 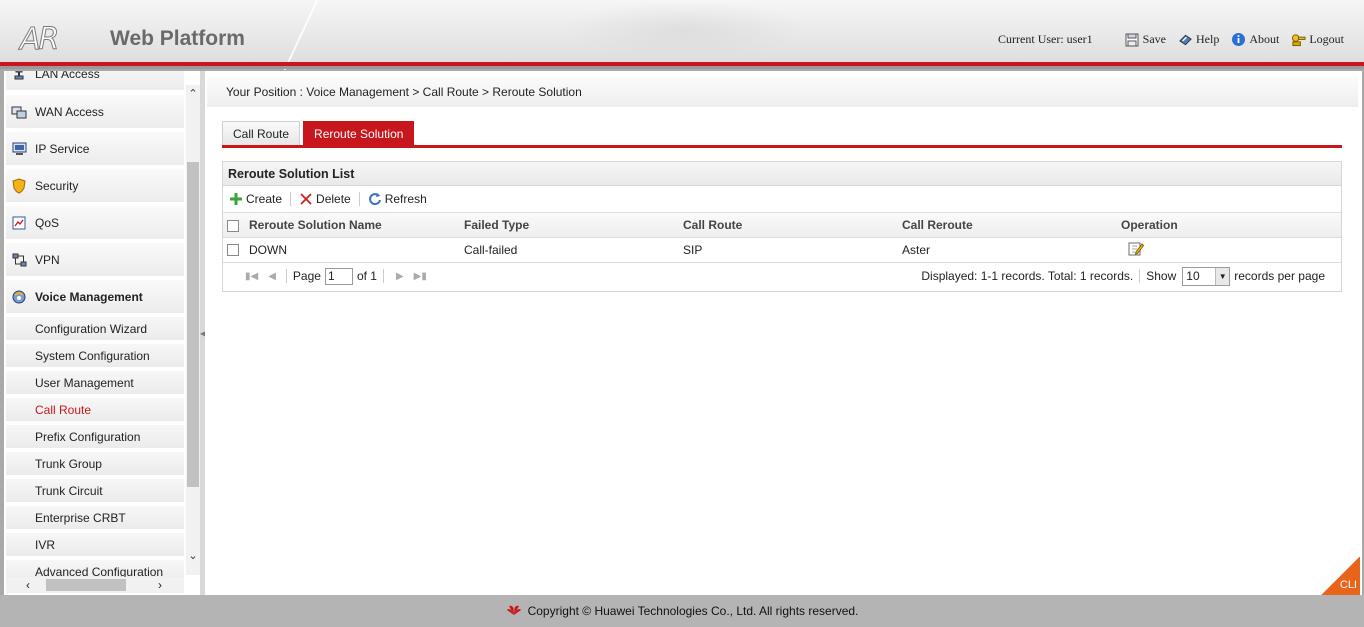 What do you see at coordinates (354, 250) in the screenshot?
I see `cell-name: DOWN` at bounding box center [354, 250].